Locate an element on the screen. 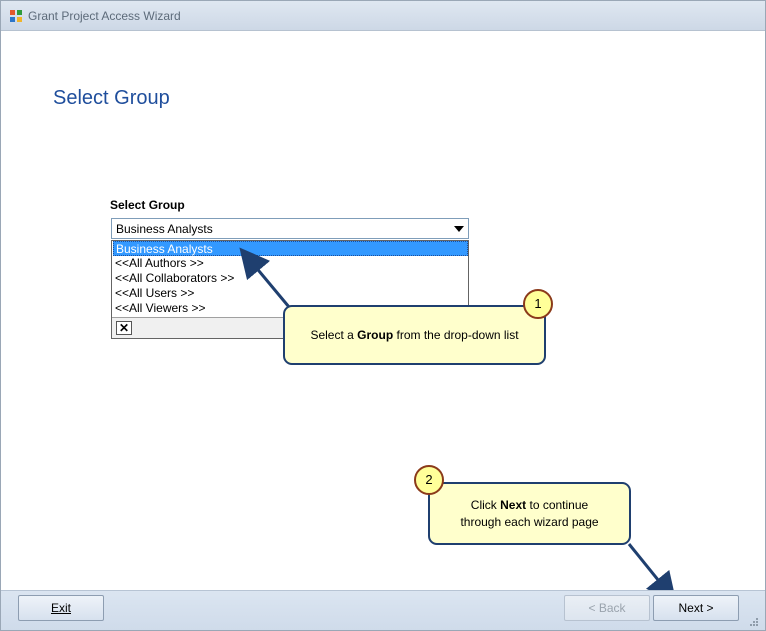 The image size is (766, 631). dropdown-arrow-icon is located at coordinates (459, 229).